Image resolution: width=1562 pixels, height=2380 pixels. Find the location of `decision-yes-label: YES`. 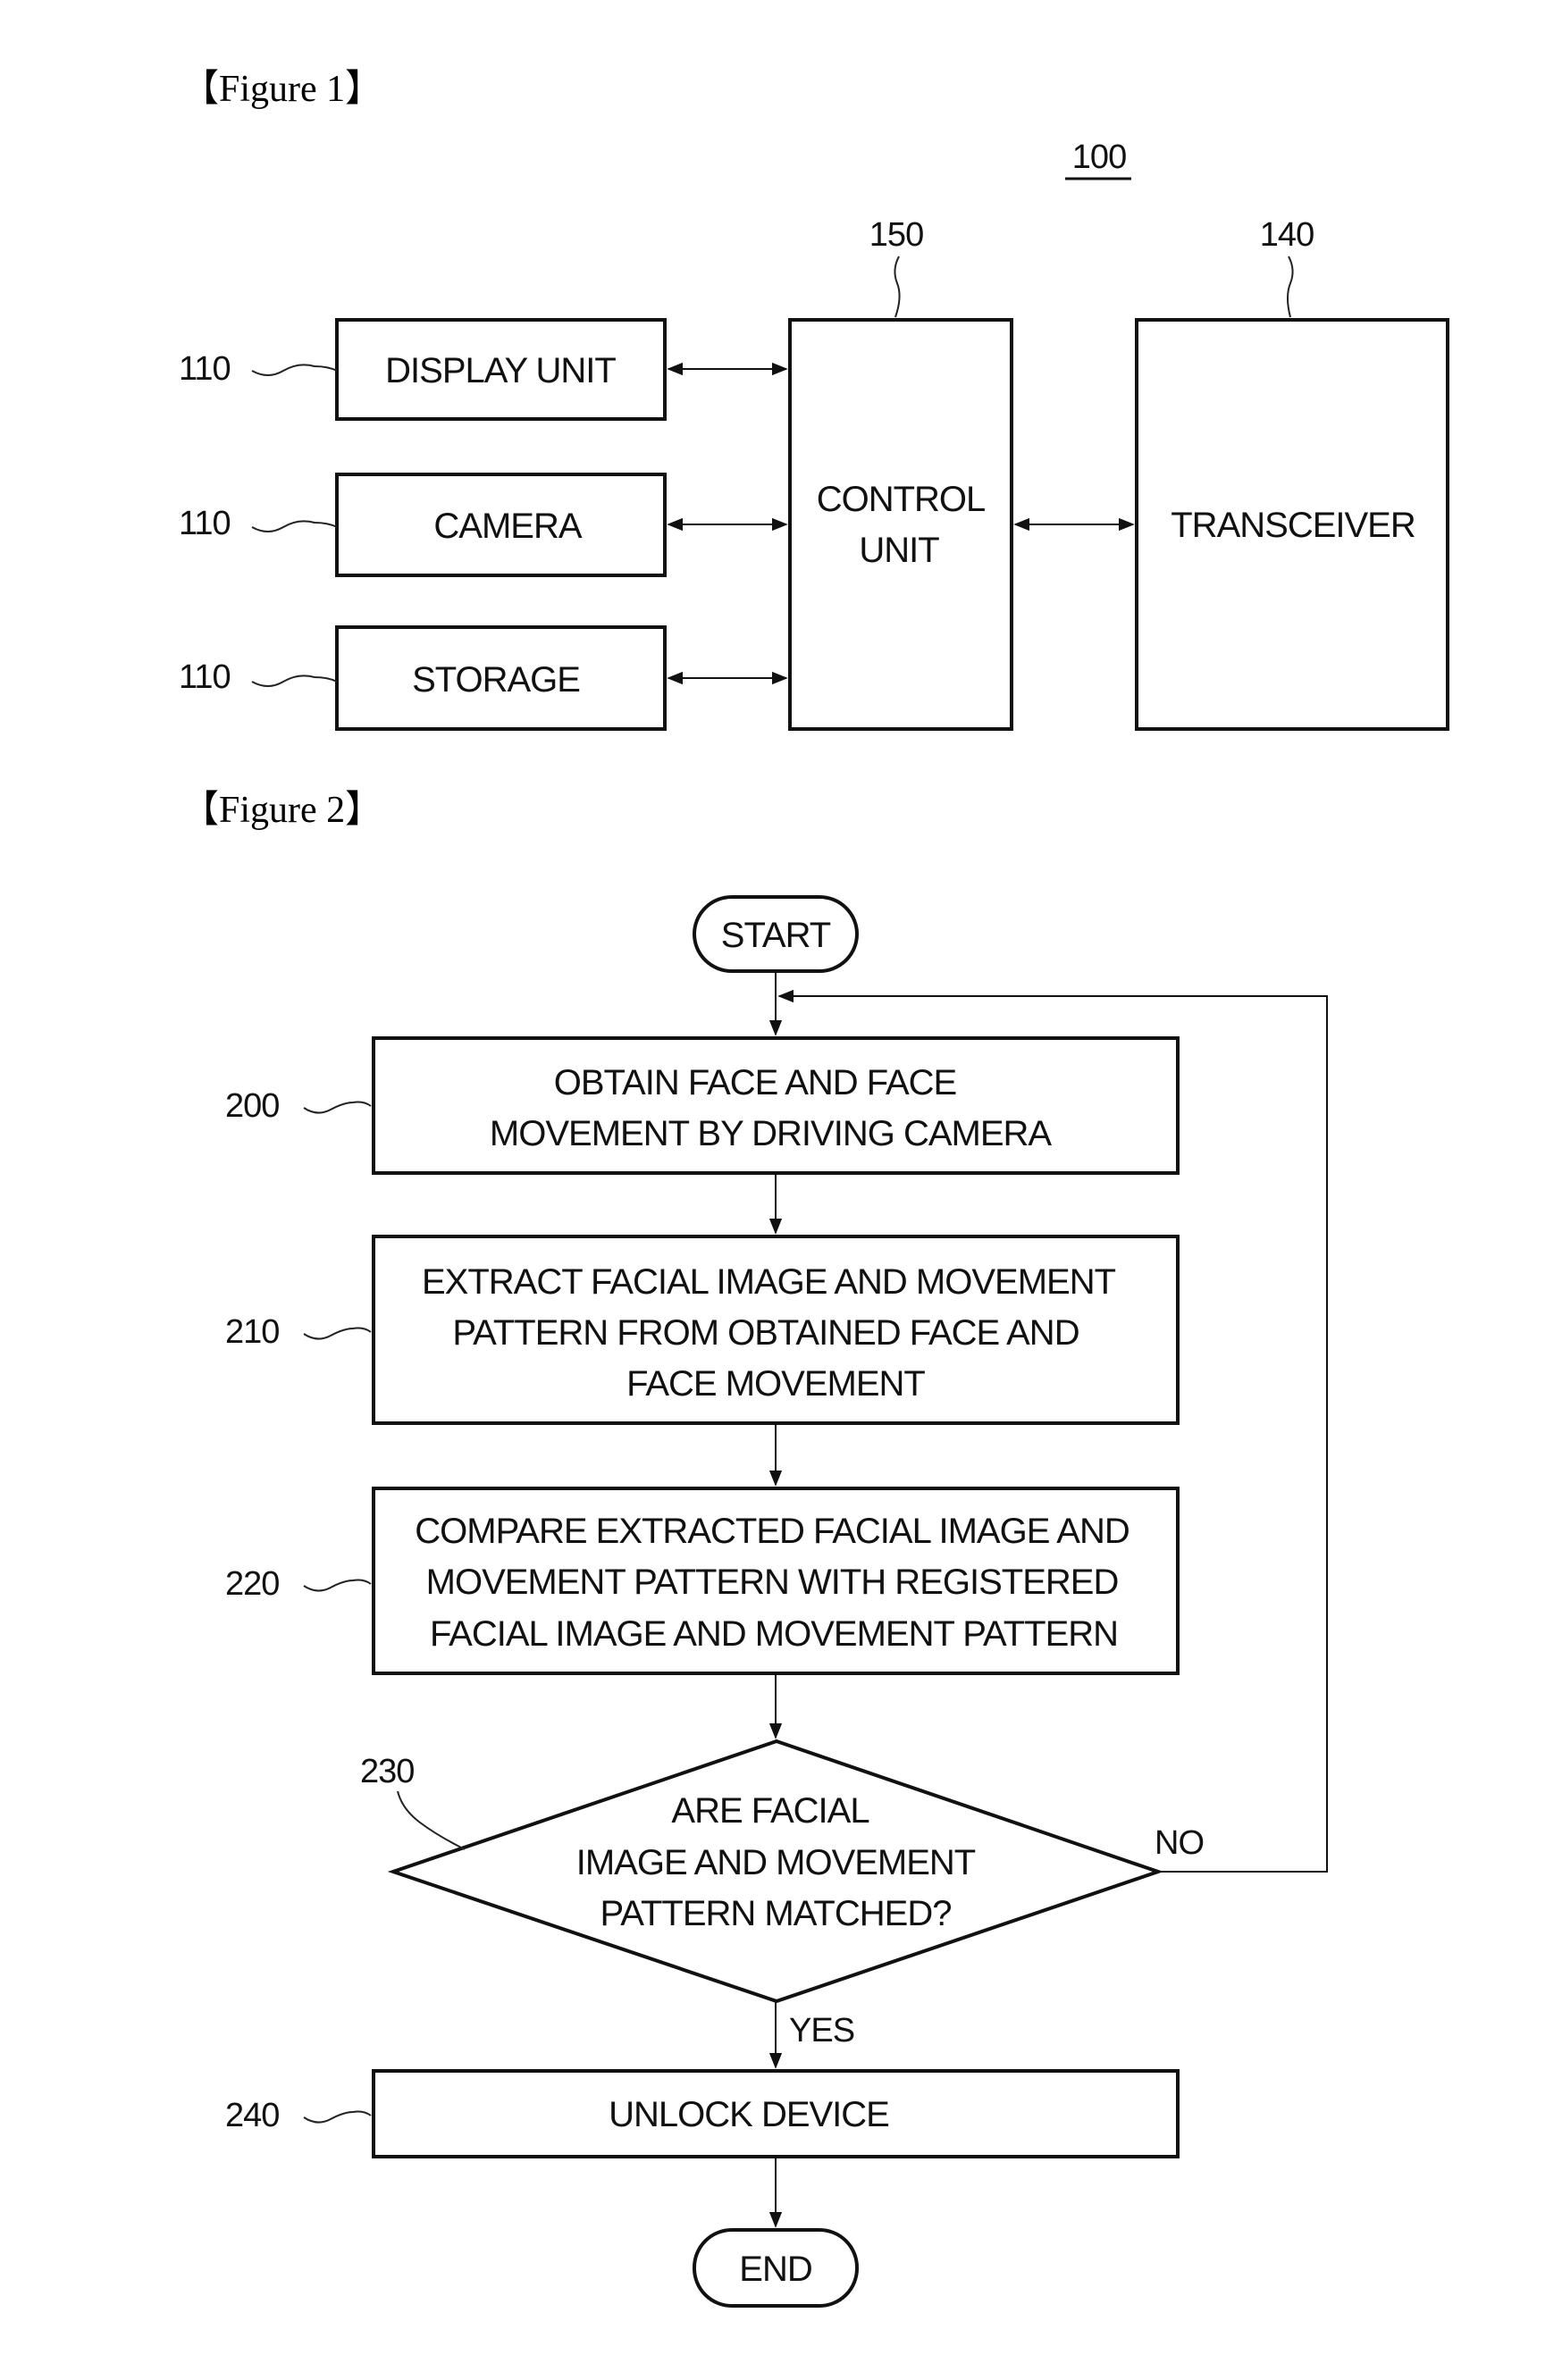

decision-yes-label: YES is located at coordinates (821, 2031).